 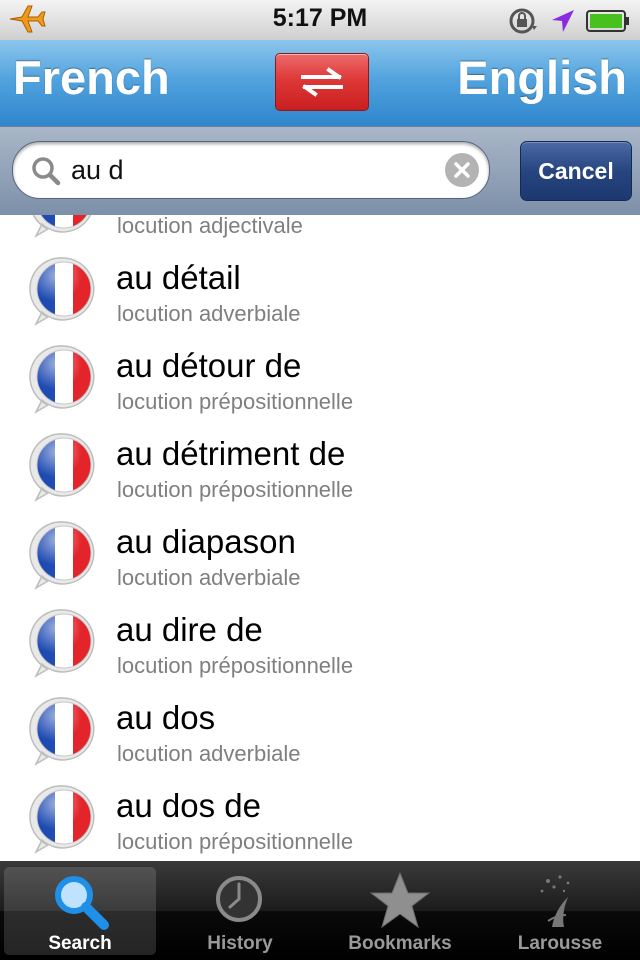 What do you see at coordinates (188, 805) in the screenshot?
I see `headword: au dos de` at bounding box center [188, 805].